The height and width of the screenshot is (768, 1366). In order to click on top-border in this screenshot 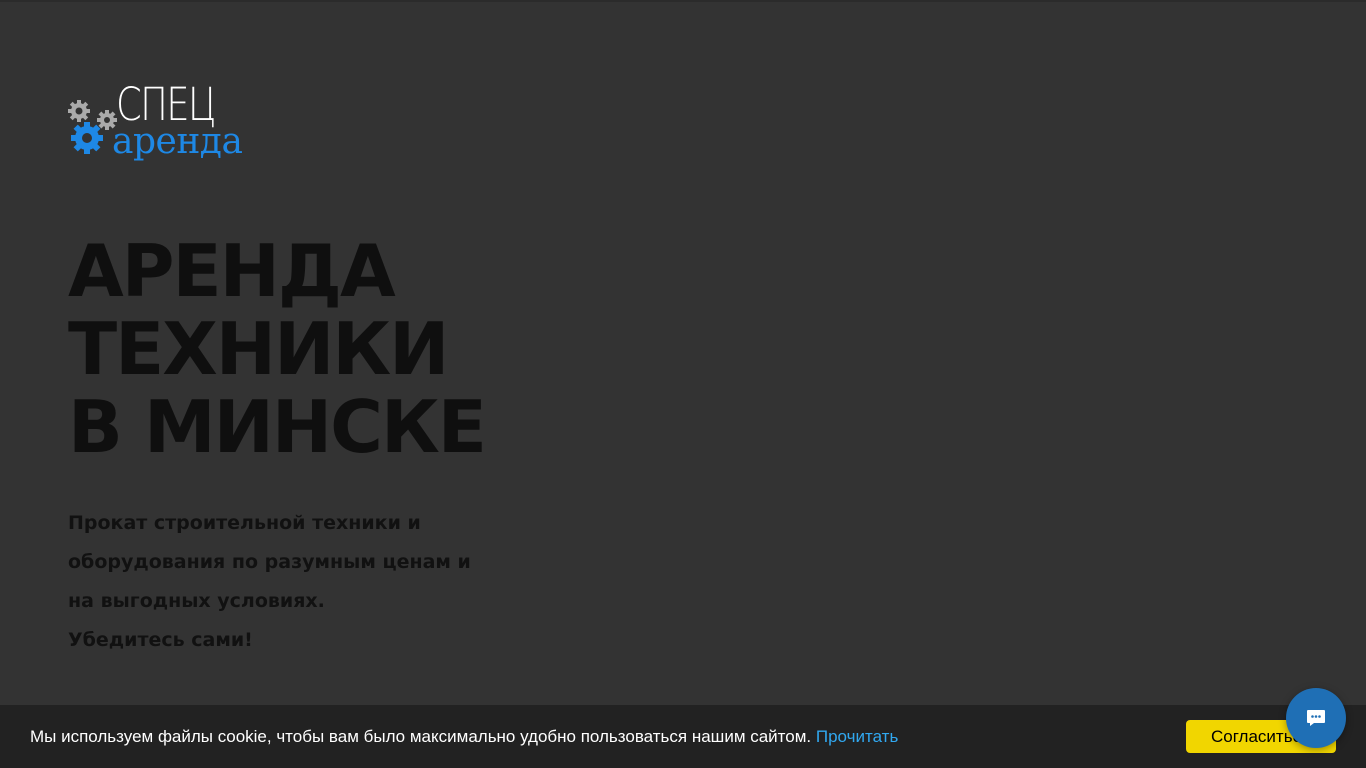, I will do `click(683, 1)`.